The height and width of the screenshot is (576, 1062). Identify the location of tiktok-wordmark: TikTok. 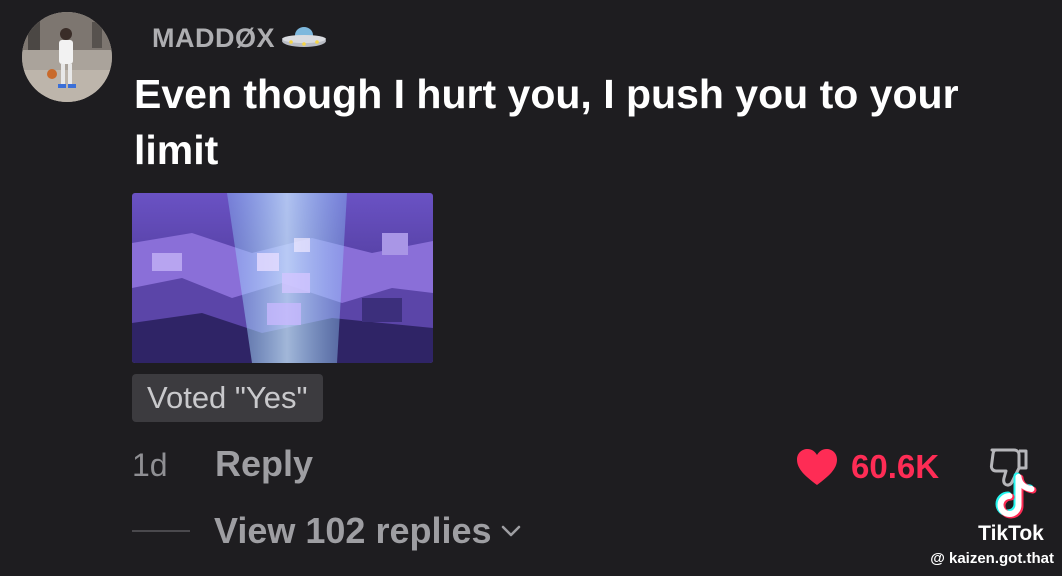
(1011, 533).